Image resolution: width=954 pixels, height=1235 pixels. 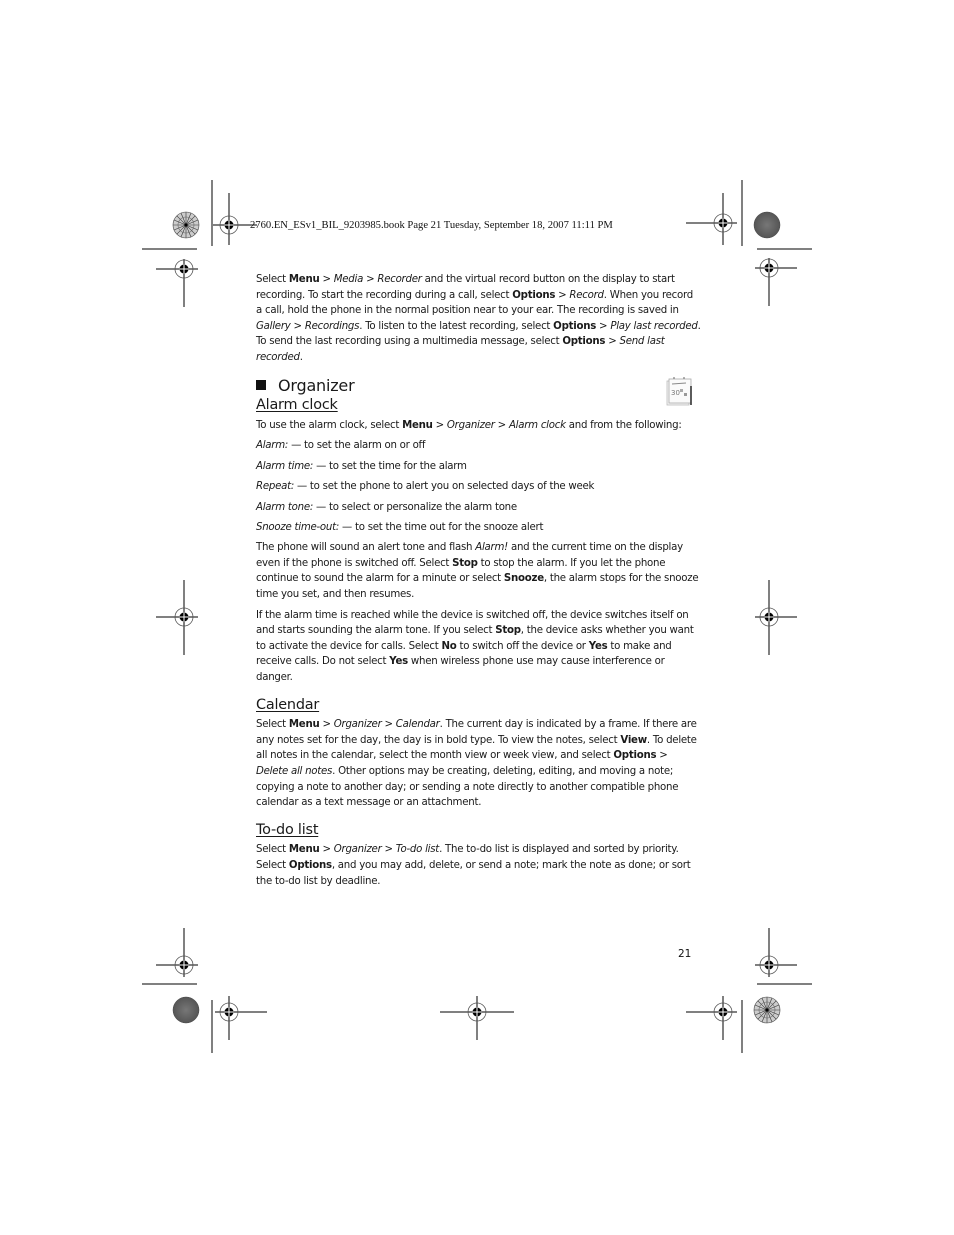 What do you see at coordinates (399, 279) in the screenshot?
I see `menu-path-term: Recorder` at bounding box center [399, 279].